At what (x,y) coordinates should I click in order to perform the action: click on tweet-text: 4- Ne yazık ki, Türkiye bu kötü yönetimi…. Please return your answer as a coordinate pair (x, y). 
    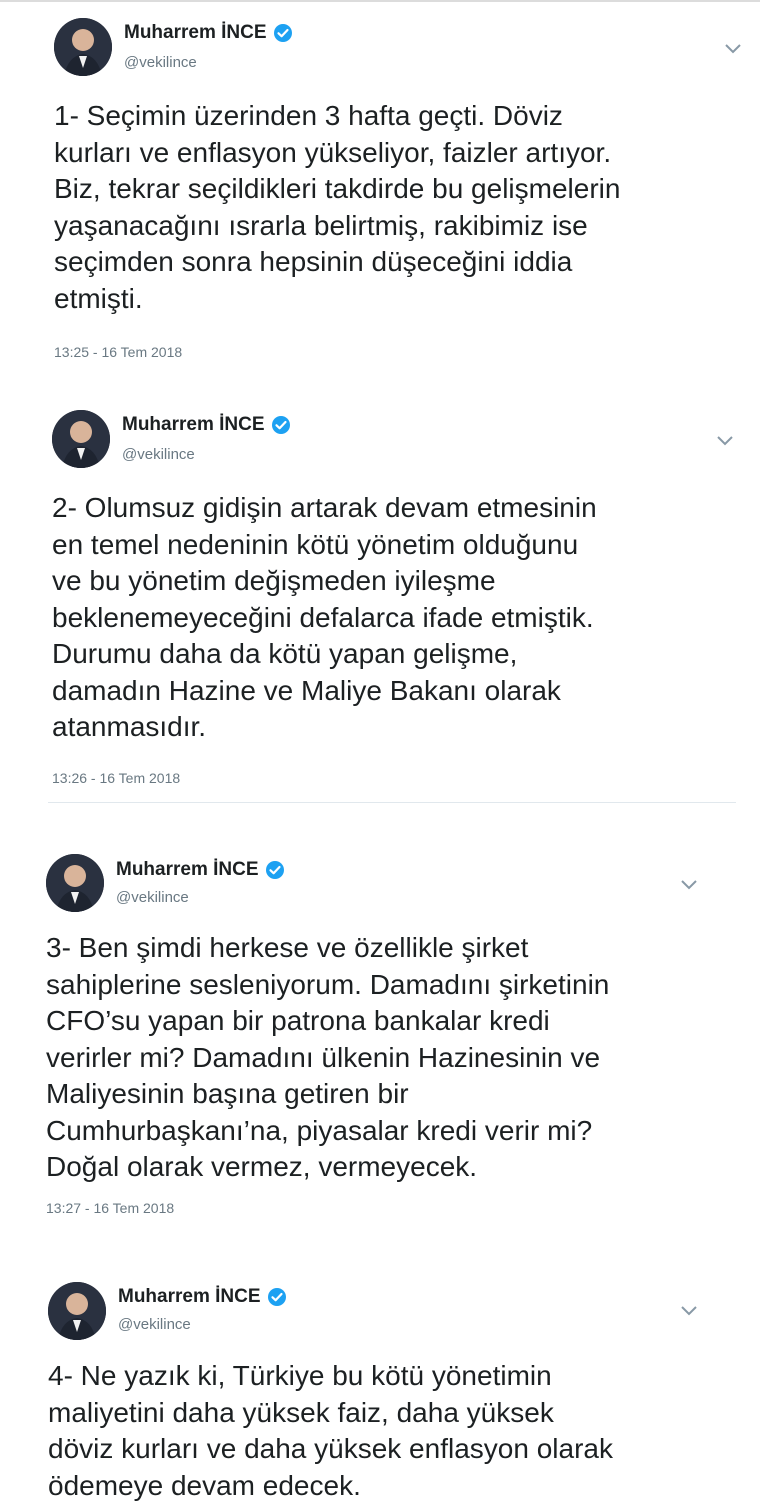
    Looking at the image, I should click on (330, 1430).